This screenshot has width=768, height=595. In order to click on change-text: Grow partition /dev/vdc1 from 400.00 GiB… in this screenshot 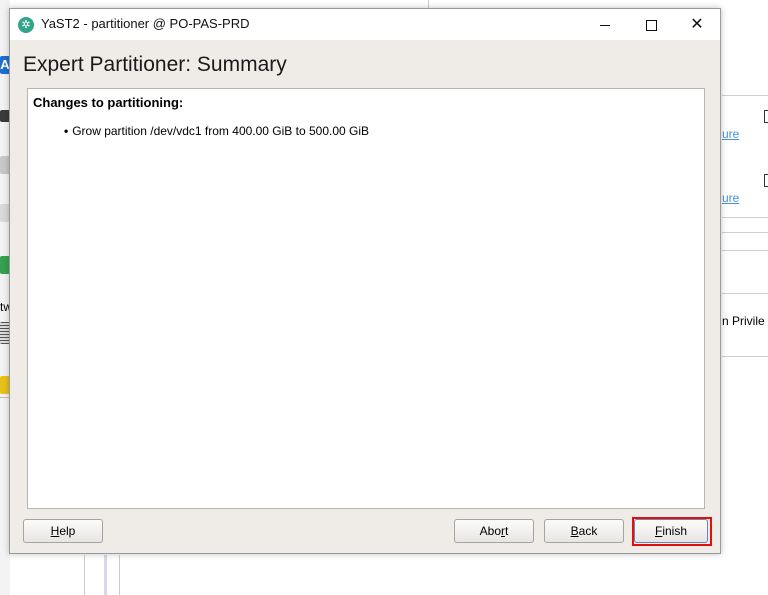, I will do `click(221, 131)`.